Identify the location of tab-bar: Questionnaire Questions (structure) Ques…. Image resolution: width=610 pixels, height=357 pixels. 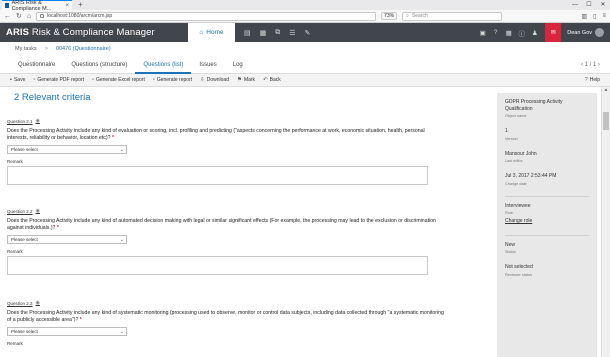
(305, 65).